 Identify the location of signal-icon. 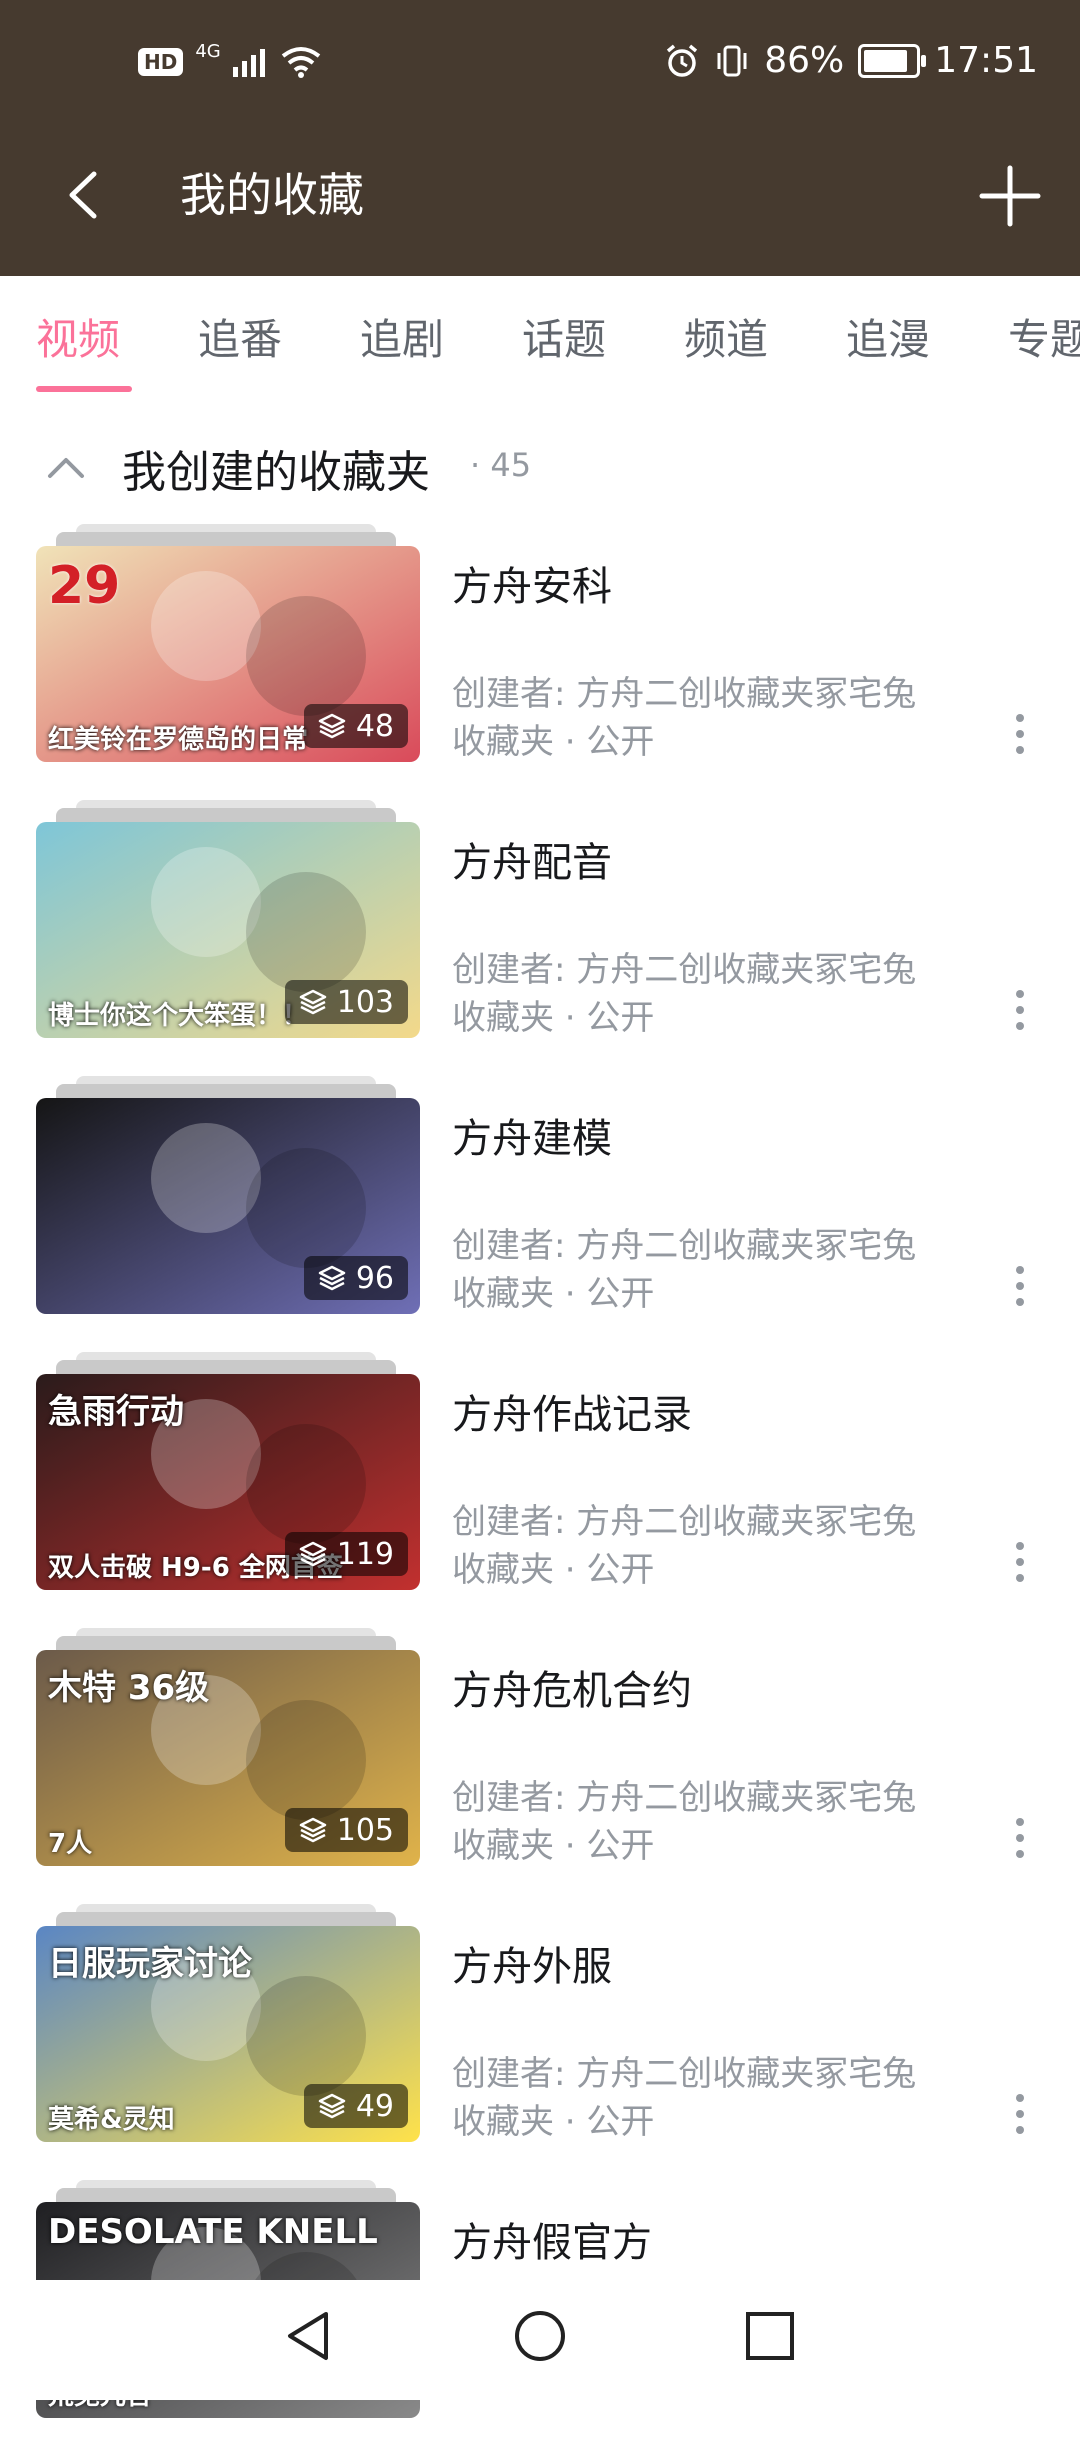
(248, 63).